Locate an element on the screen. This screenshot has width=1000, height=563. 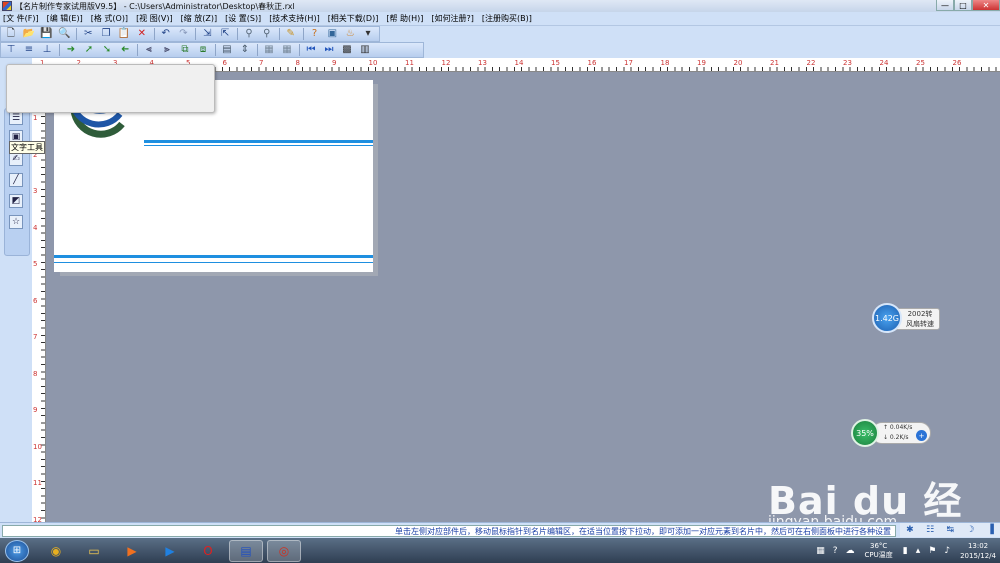
status-tool-icon: ☷ is located at coordinates (930, 530).